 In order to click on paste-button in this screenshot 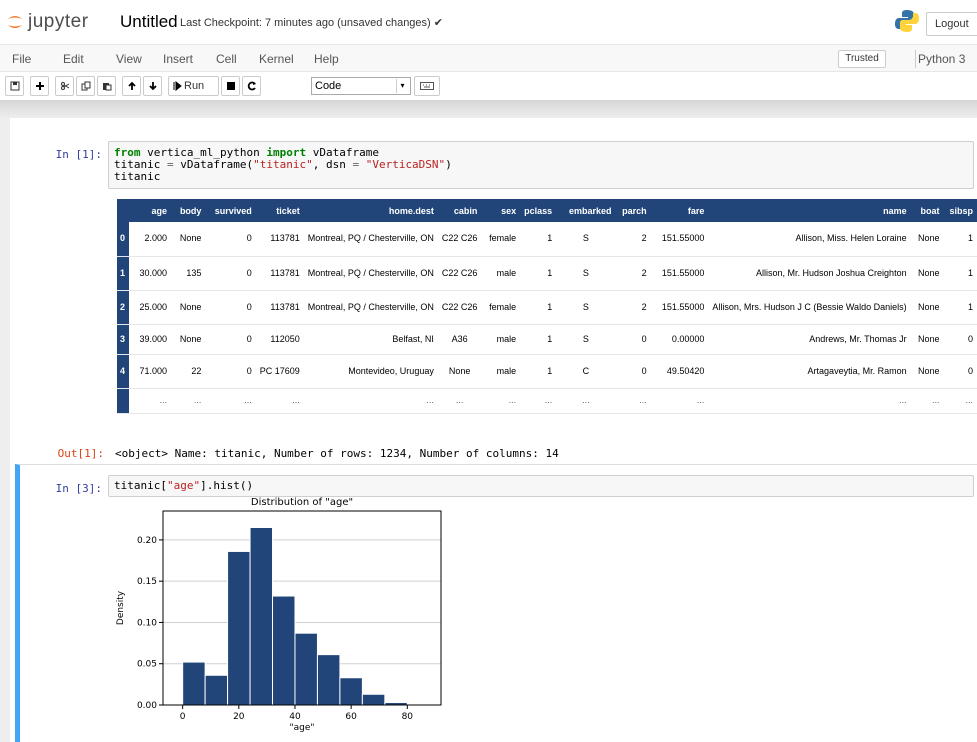, I will do `click(106, 86)`.